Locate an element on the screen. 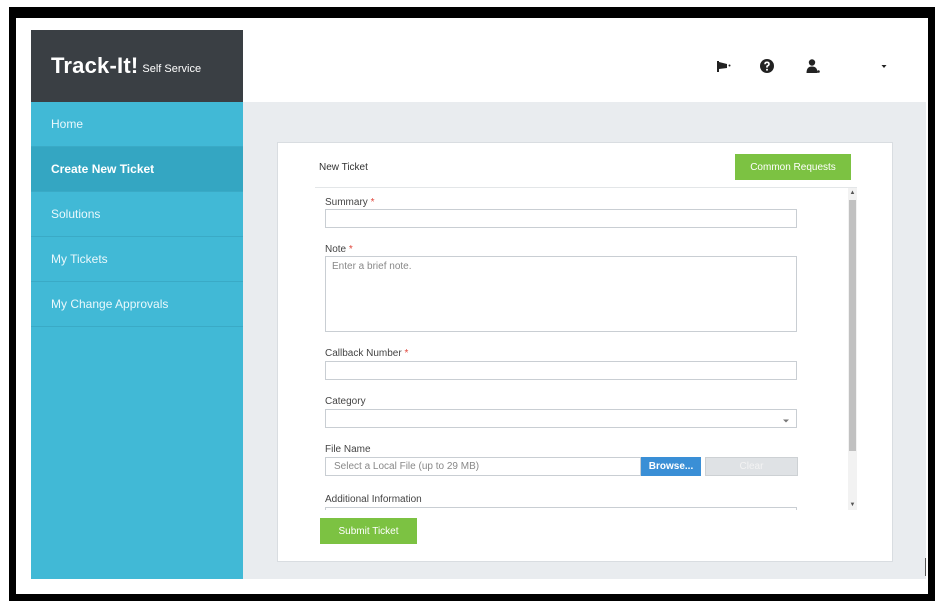 This screenshot has width=935, height=603. sidebar-item-label: Create New Ticket is located at coordinates (103, 169).